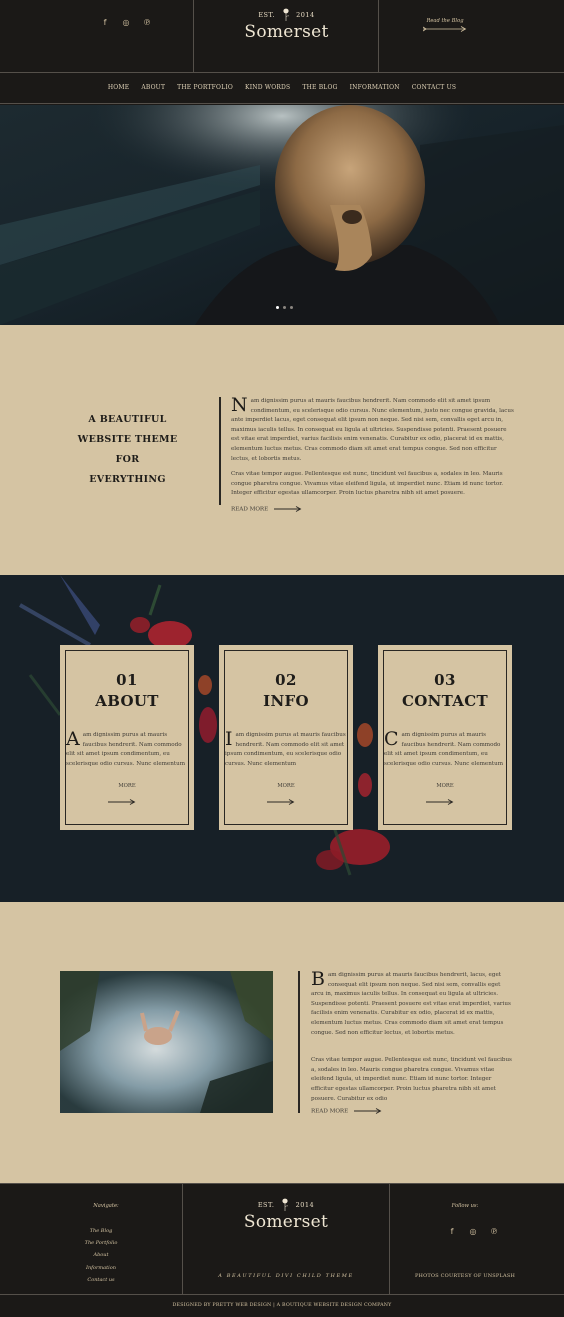  Describe the element at coordinates (118, 87) in the screenshot. I see `nav-item-home: HOME` at that location.